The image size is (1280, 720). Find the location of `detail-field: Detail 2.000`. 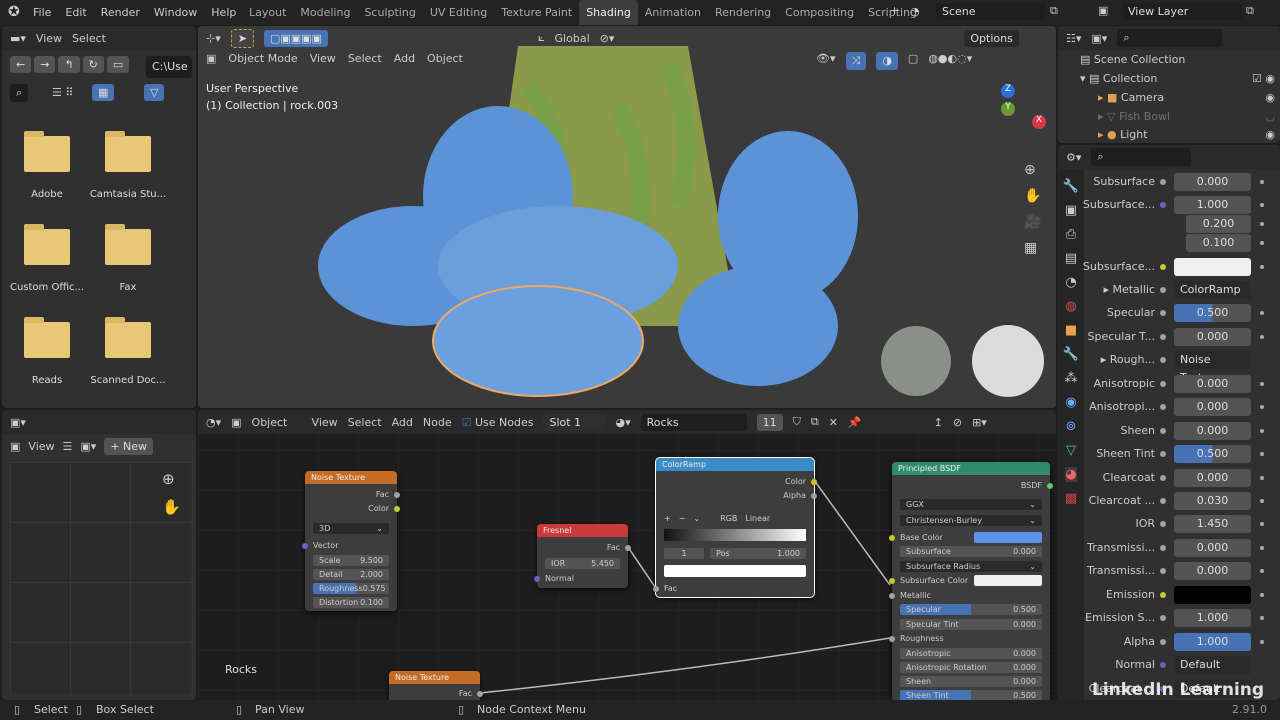

detail-field: Detail 2.000 is located at coordinates (351, 574).